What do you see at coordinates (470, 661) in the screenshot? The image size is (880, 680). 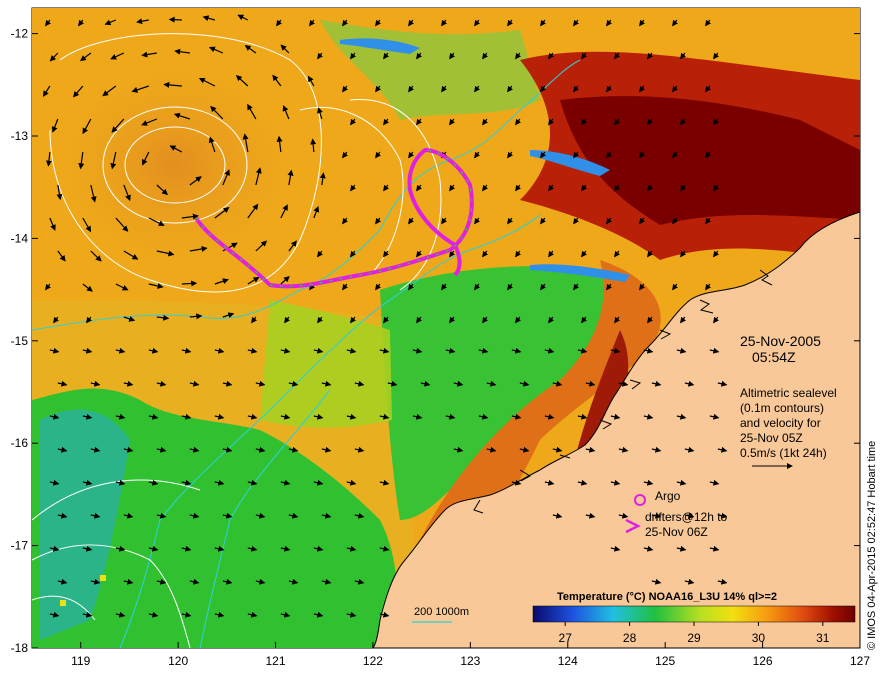 I see `x-tick-label: 123` at bounding box center [470, 661].